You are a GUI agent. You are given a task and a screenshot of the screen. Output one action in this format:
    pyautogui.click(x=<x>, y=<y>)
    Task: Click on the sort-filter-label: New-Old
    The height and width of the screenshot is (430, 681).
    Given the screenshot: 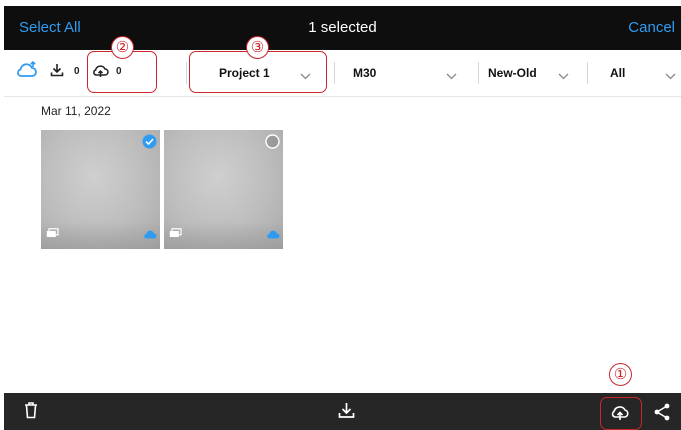 What is the action you would take?
    pyautogui.click(x=512, y=73)
    